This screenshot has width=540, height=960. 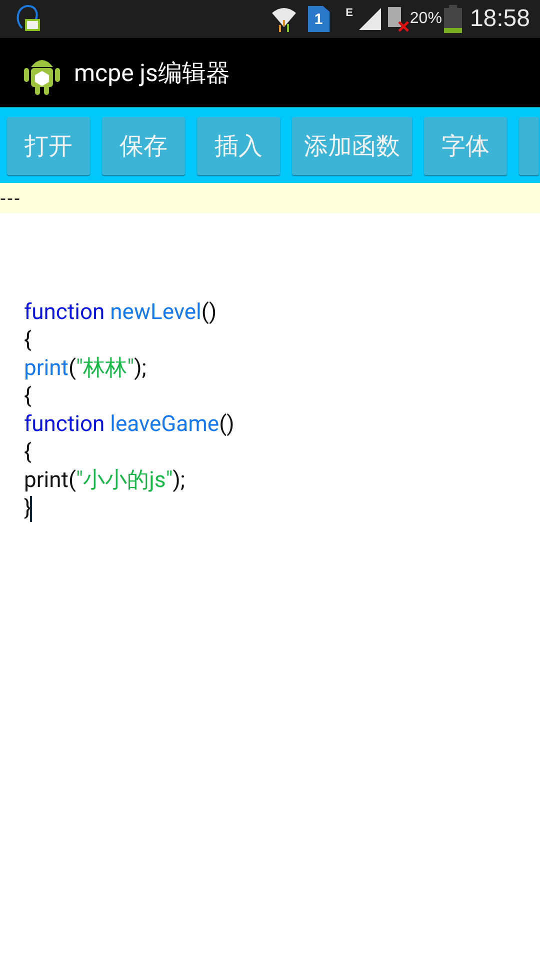 I want to click on sim-icon: 1, so click(x=319, y=19).